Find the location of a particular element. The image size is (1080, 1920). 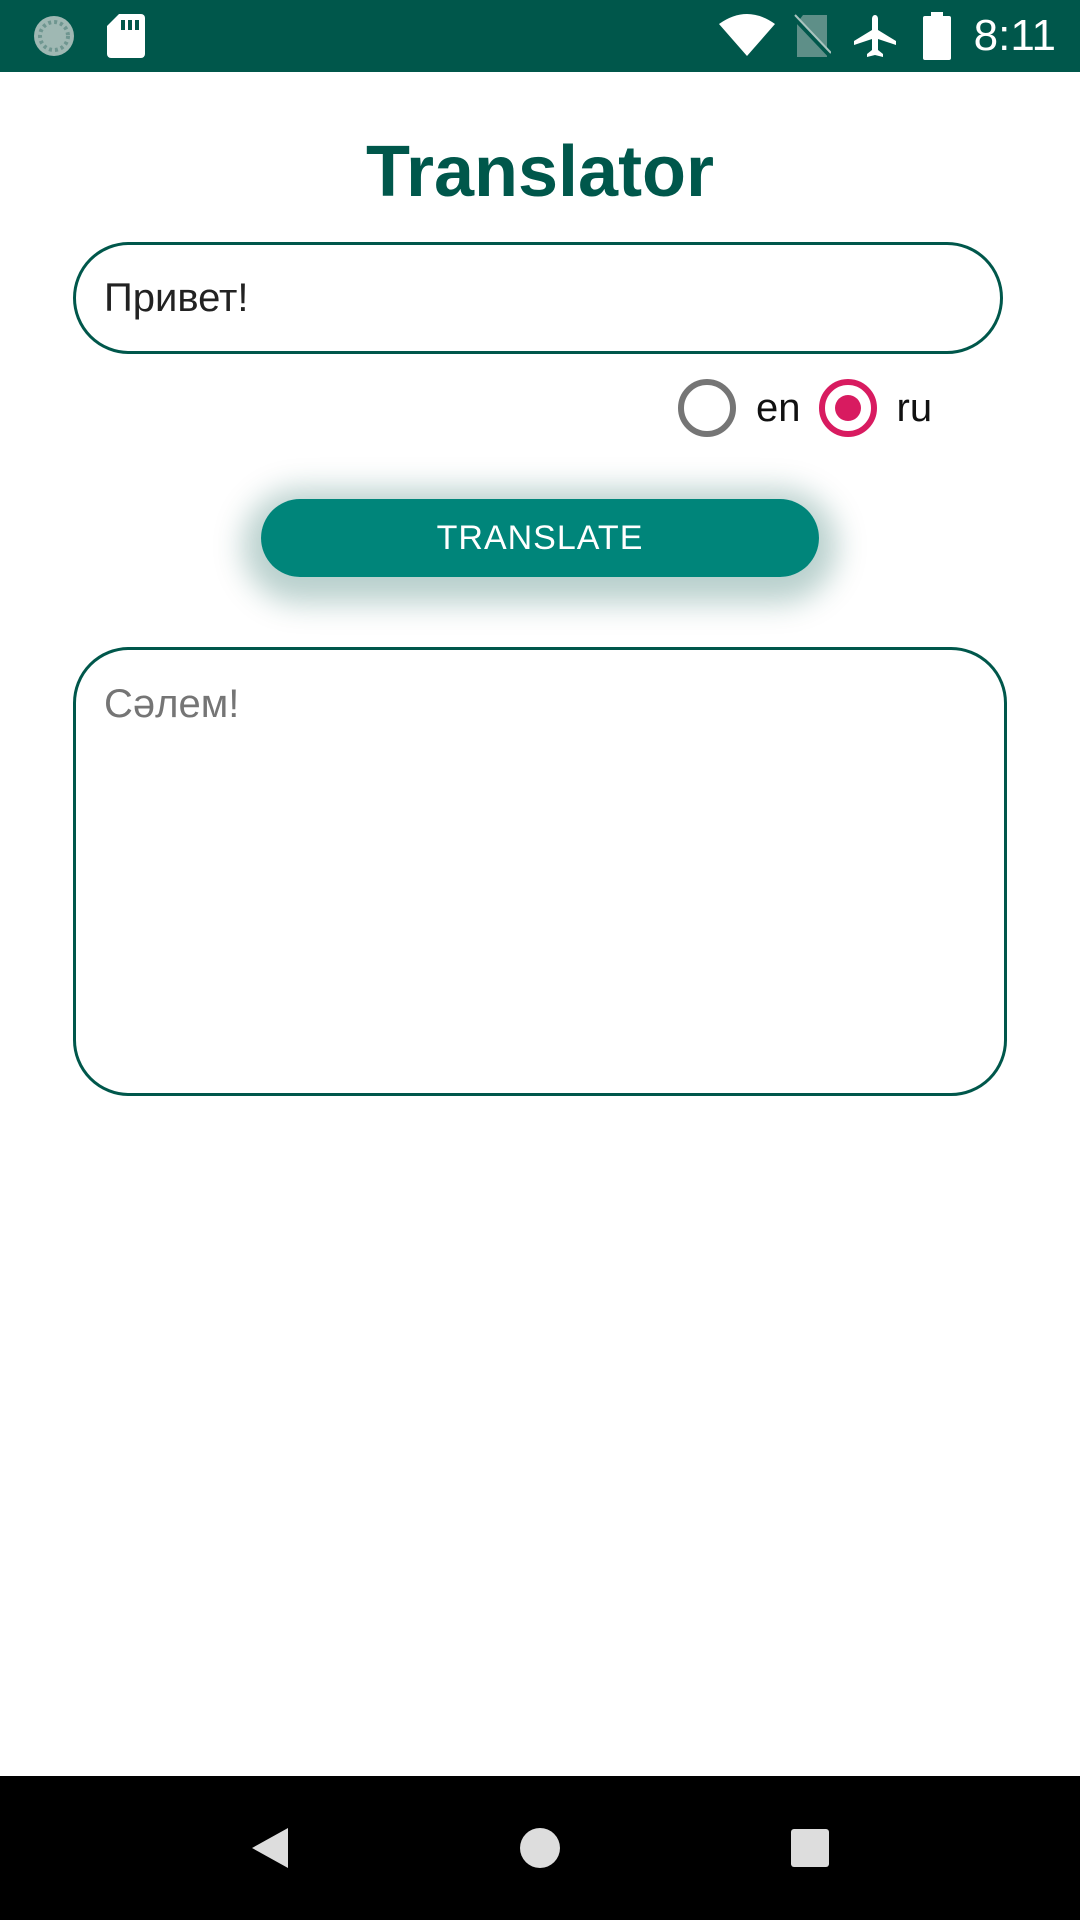

radio-label-en: en is located at coordinates (778, 407).